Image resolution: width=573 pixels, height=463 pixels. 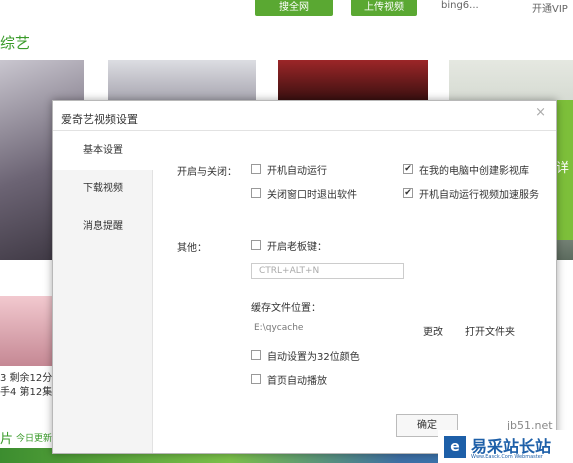 I want to click on watermark: e 易采站长站 Www.Easck.Com Webmaster, so click(x=505, y=446).